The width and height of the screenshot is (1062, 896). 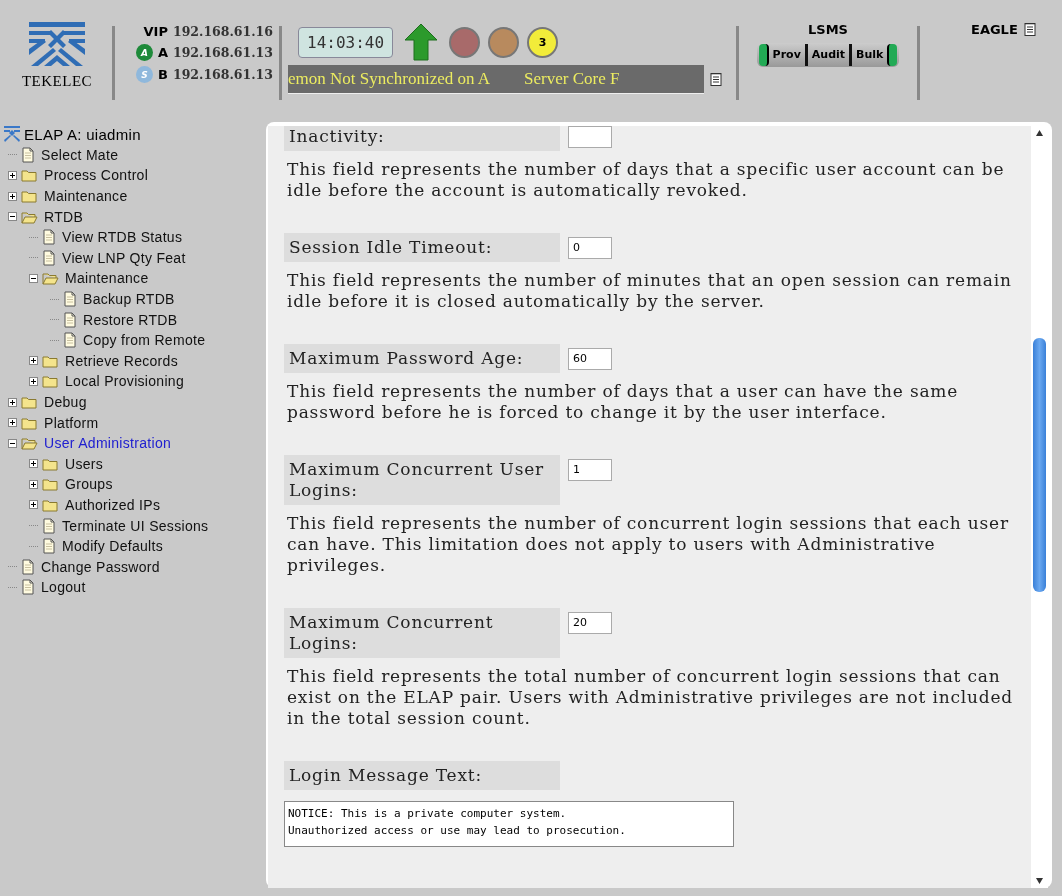 I want to click on field-label: Session Idle Timeout:, so click(x=422, y=247).